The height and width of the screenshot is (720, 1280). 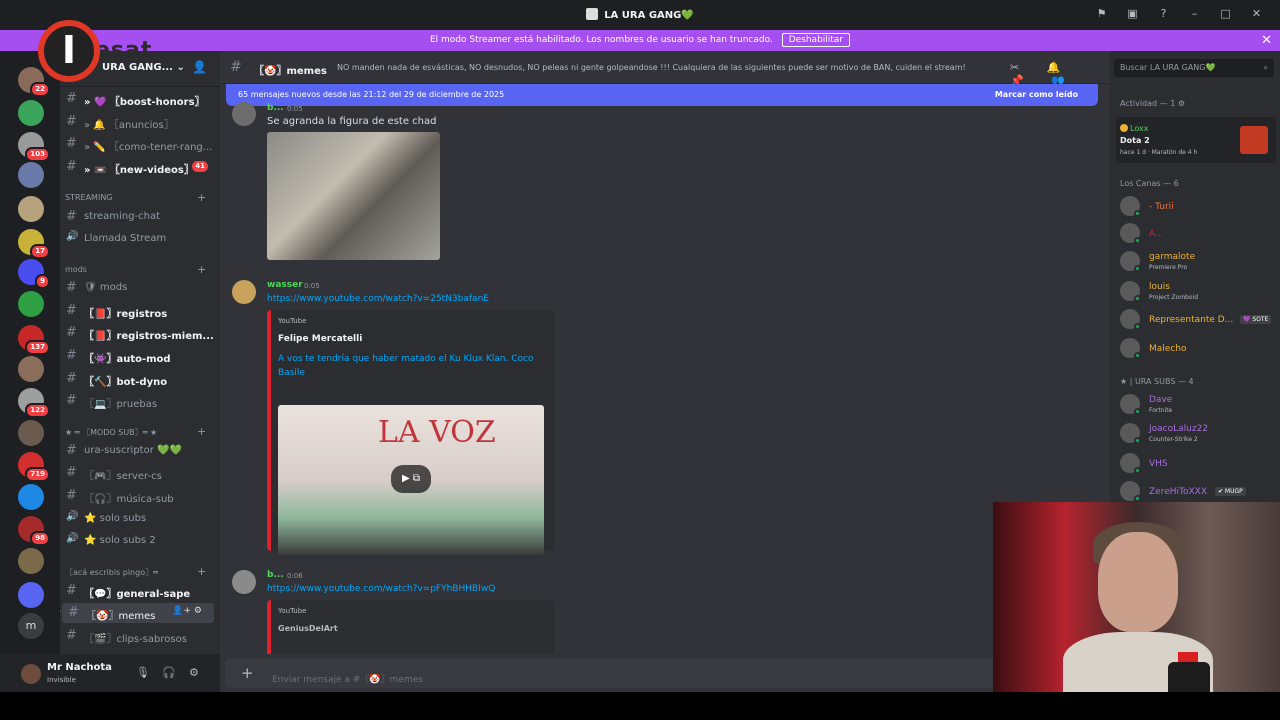 What do you see at coordinates (1132, 15) in the screenshot?
I see `screen-icon: ▣` at bounding box center [1132, 15].